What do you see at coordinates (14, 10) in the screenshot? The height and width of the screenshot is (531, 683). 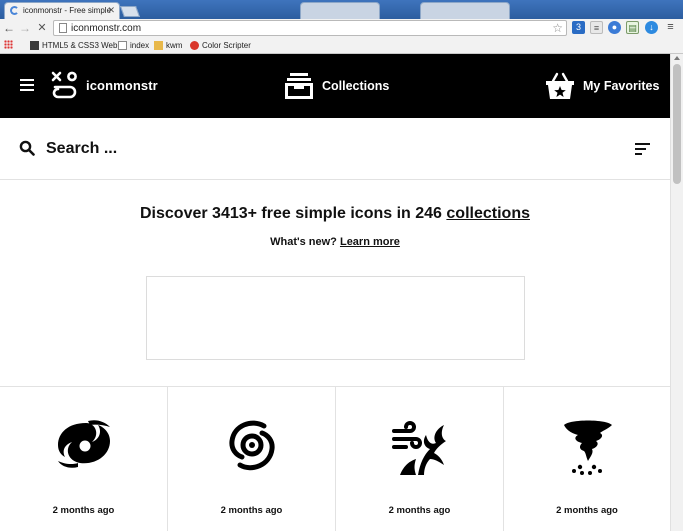 I see `loading-spinner-icon` at bounding box center [14, 10].